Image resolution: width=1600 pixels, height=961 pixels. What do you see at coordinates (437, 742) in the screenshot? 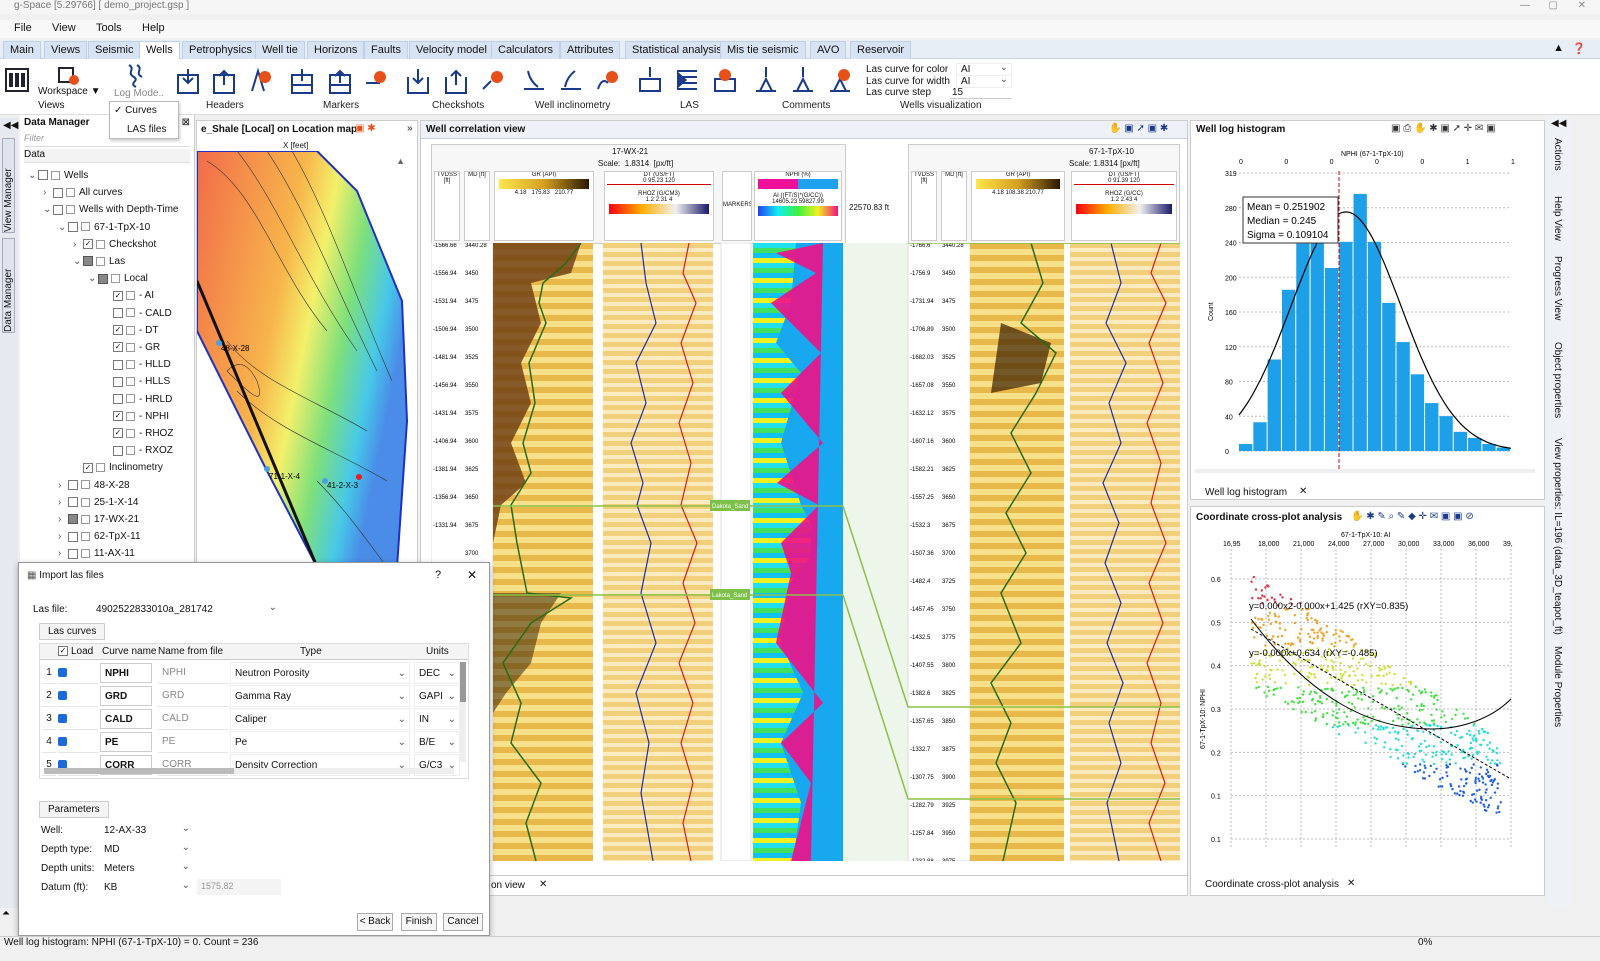
I see `units-select: B/E ⌄` at bounding box center [437, 742].